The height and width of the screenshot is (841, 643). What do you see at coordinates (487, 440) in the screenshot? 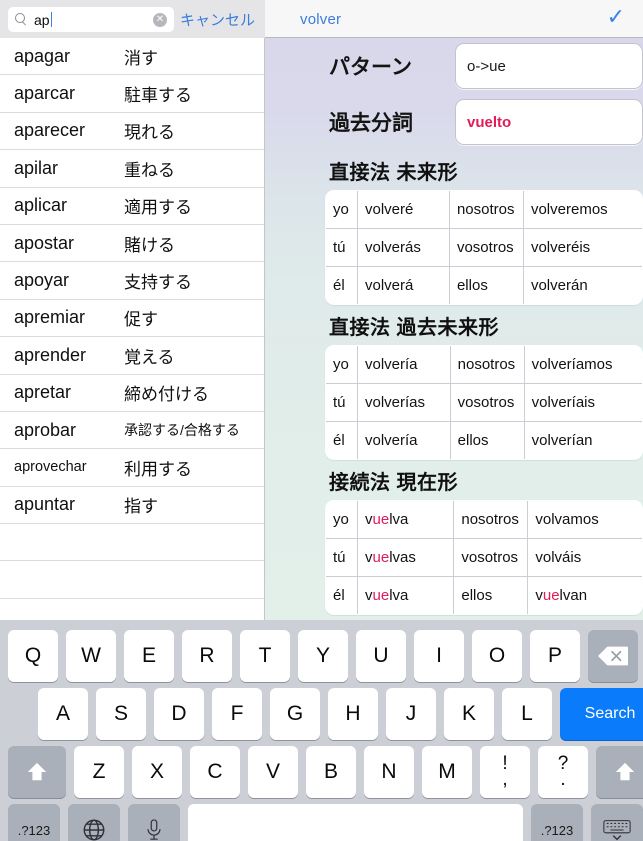
I see `pronoun-cell: ellos` at bounding box center [487, 440].